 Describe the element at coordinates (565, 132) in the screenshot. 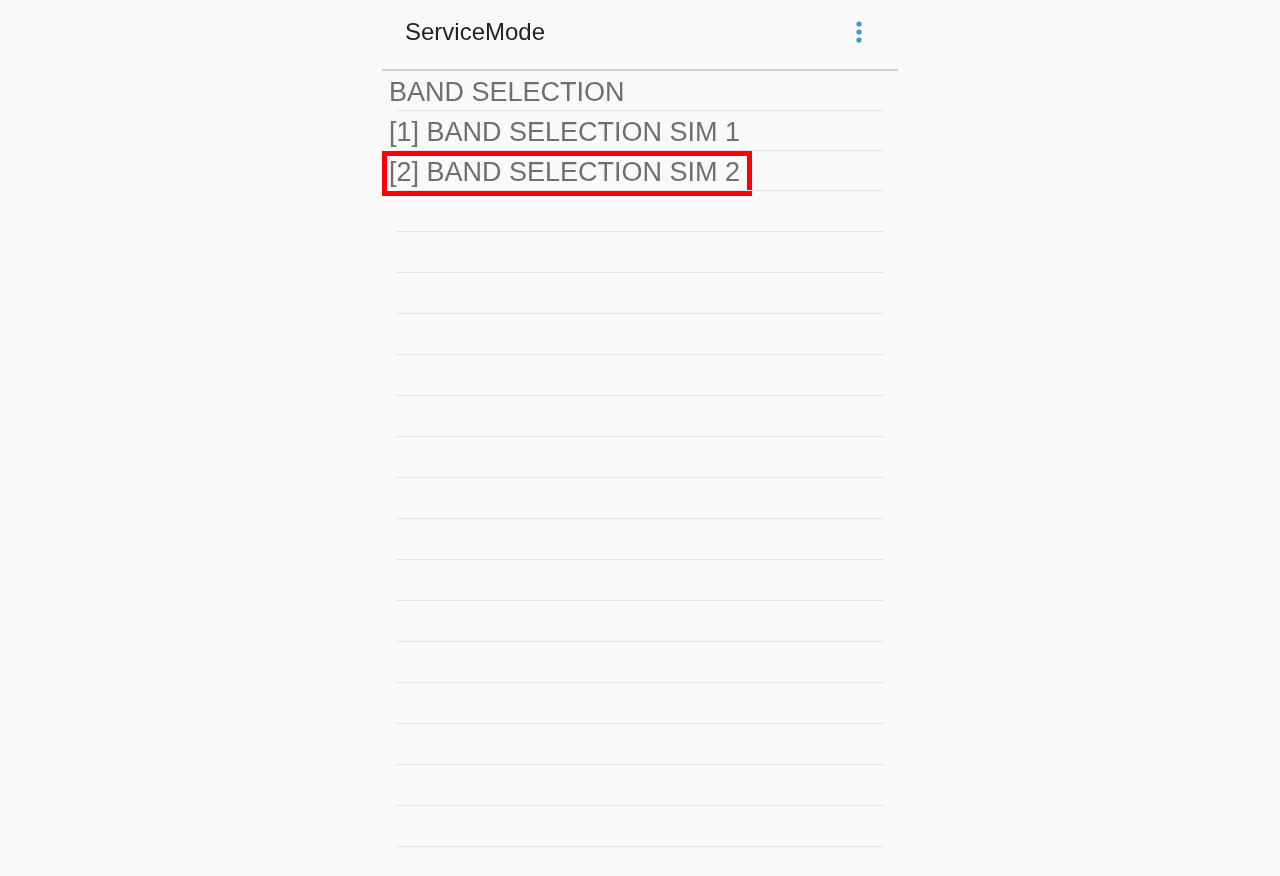

I see `menu-item: [1] BAND SELECTION SIM 1` at that location.